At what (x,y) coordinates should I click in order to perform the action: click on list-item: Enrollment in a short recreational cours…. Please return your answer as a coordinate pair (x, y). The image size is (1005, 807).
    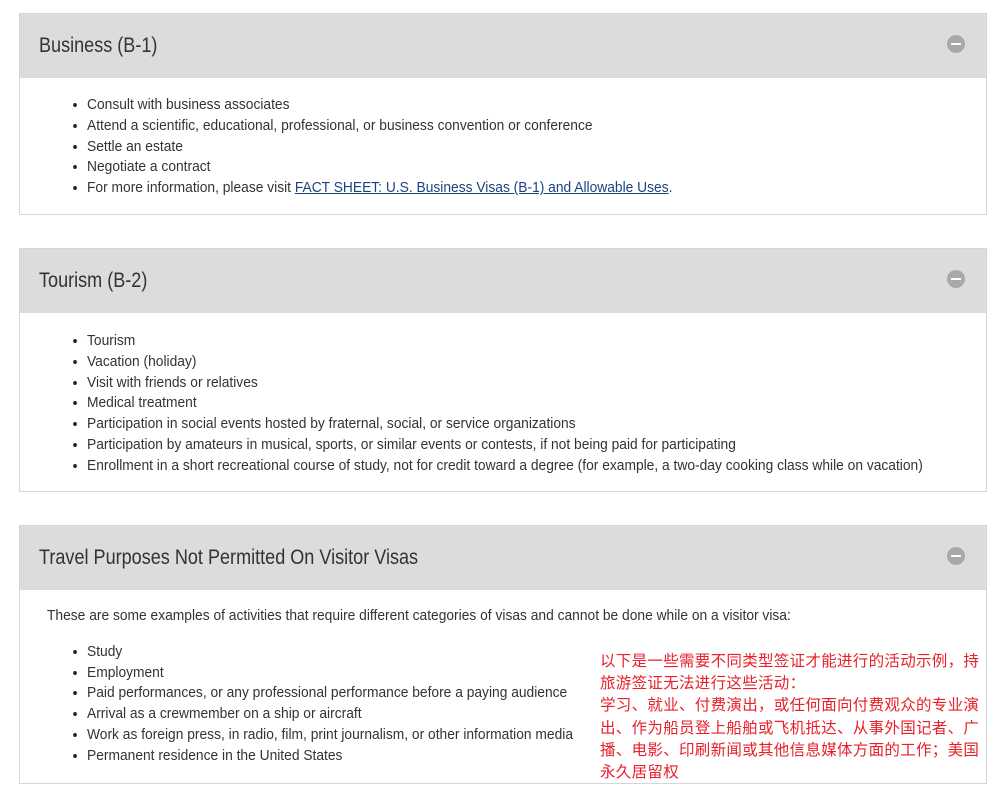
    Looking at the image, I should click on (505, 466).